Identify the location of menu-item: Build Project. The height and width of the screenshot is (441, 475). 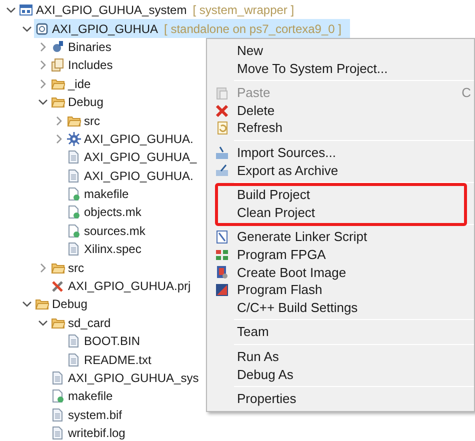
(340, 195).